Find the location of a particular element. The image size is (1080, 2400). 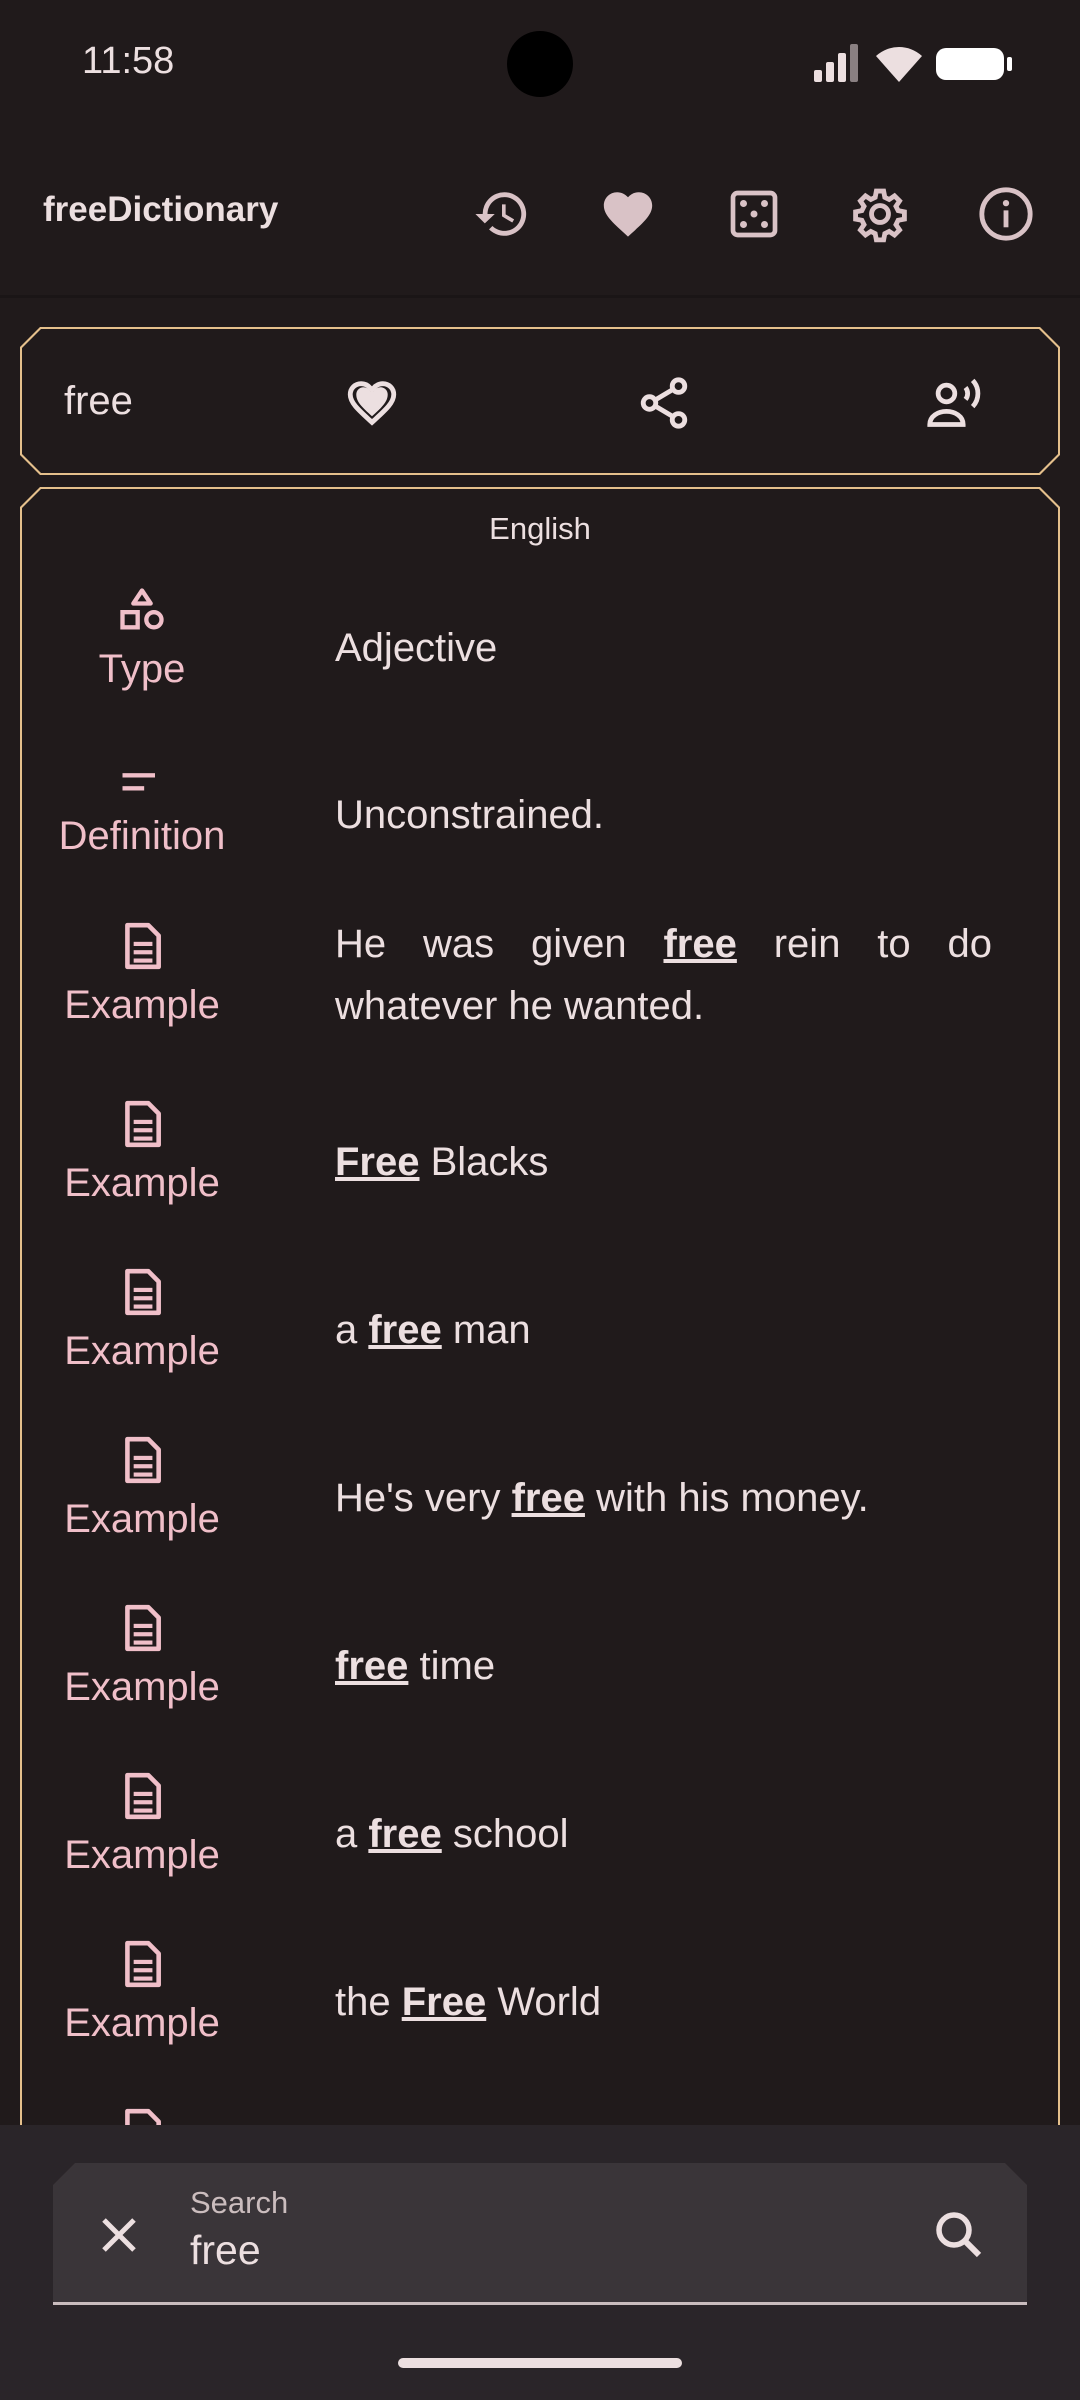

status-bar: 11:58 is located at coordinates (540, 65).